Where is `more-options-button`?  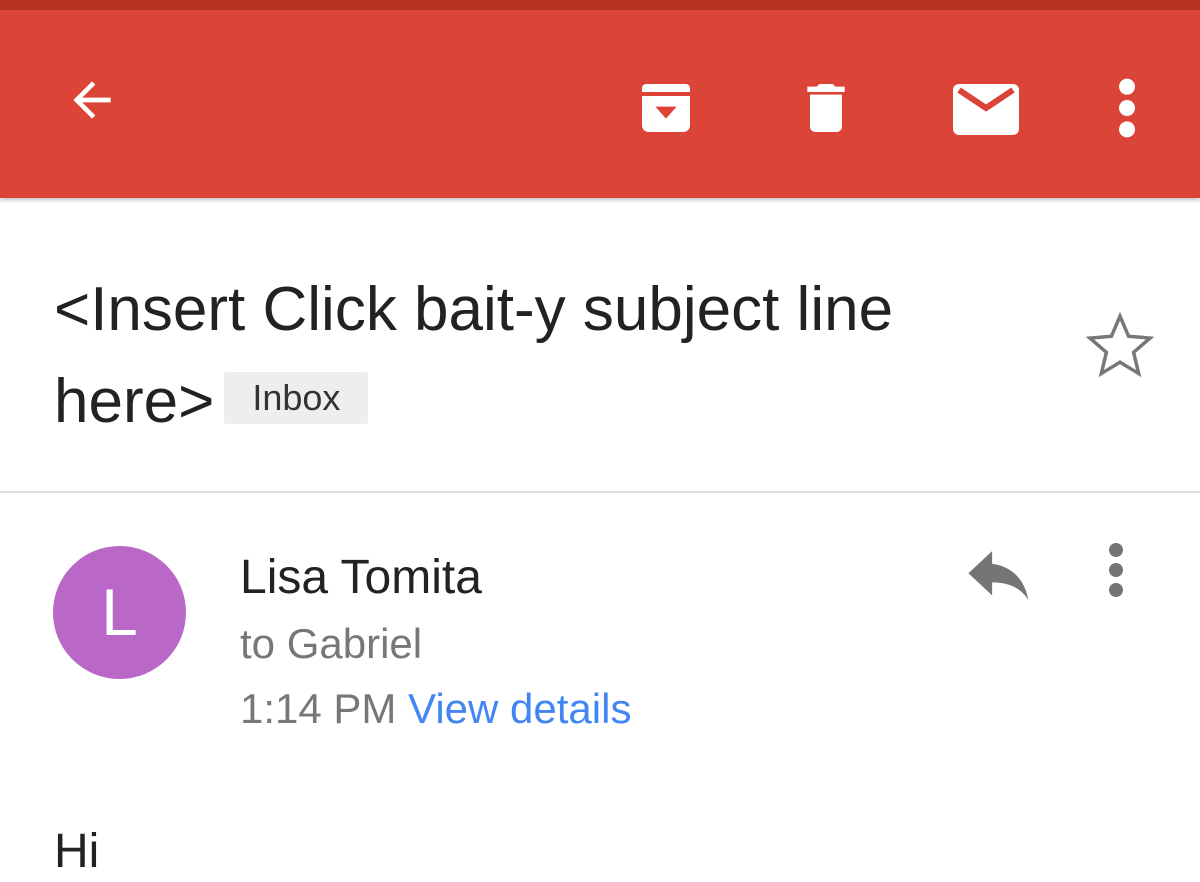
more-options-button is located at coordinates (1127, 108).